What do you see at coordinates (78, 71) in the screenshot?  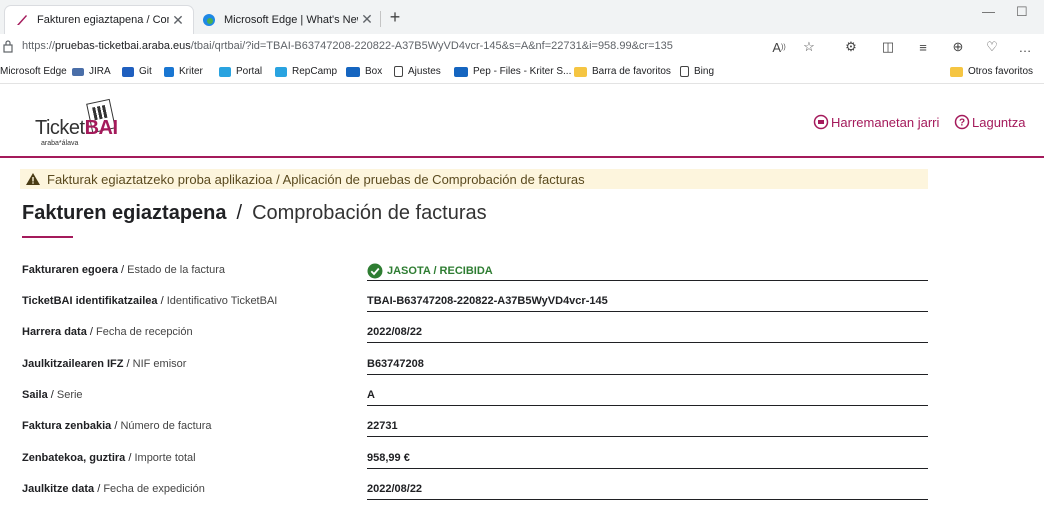 I see `jira-icon` at bounding box center [78, 71].